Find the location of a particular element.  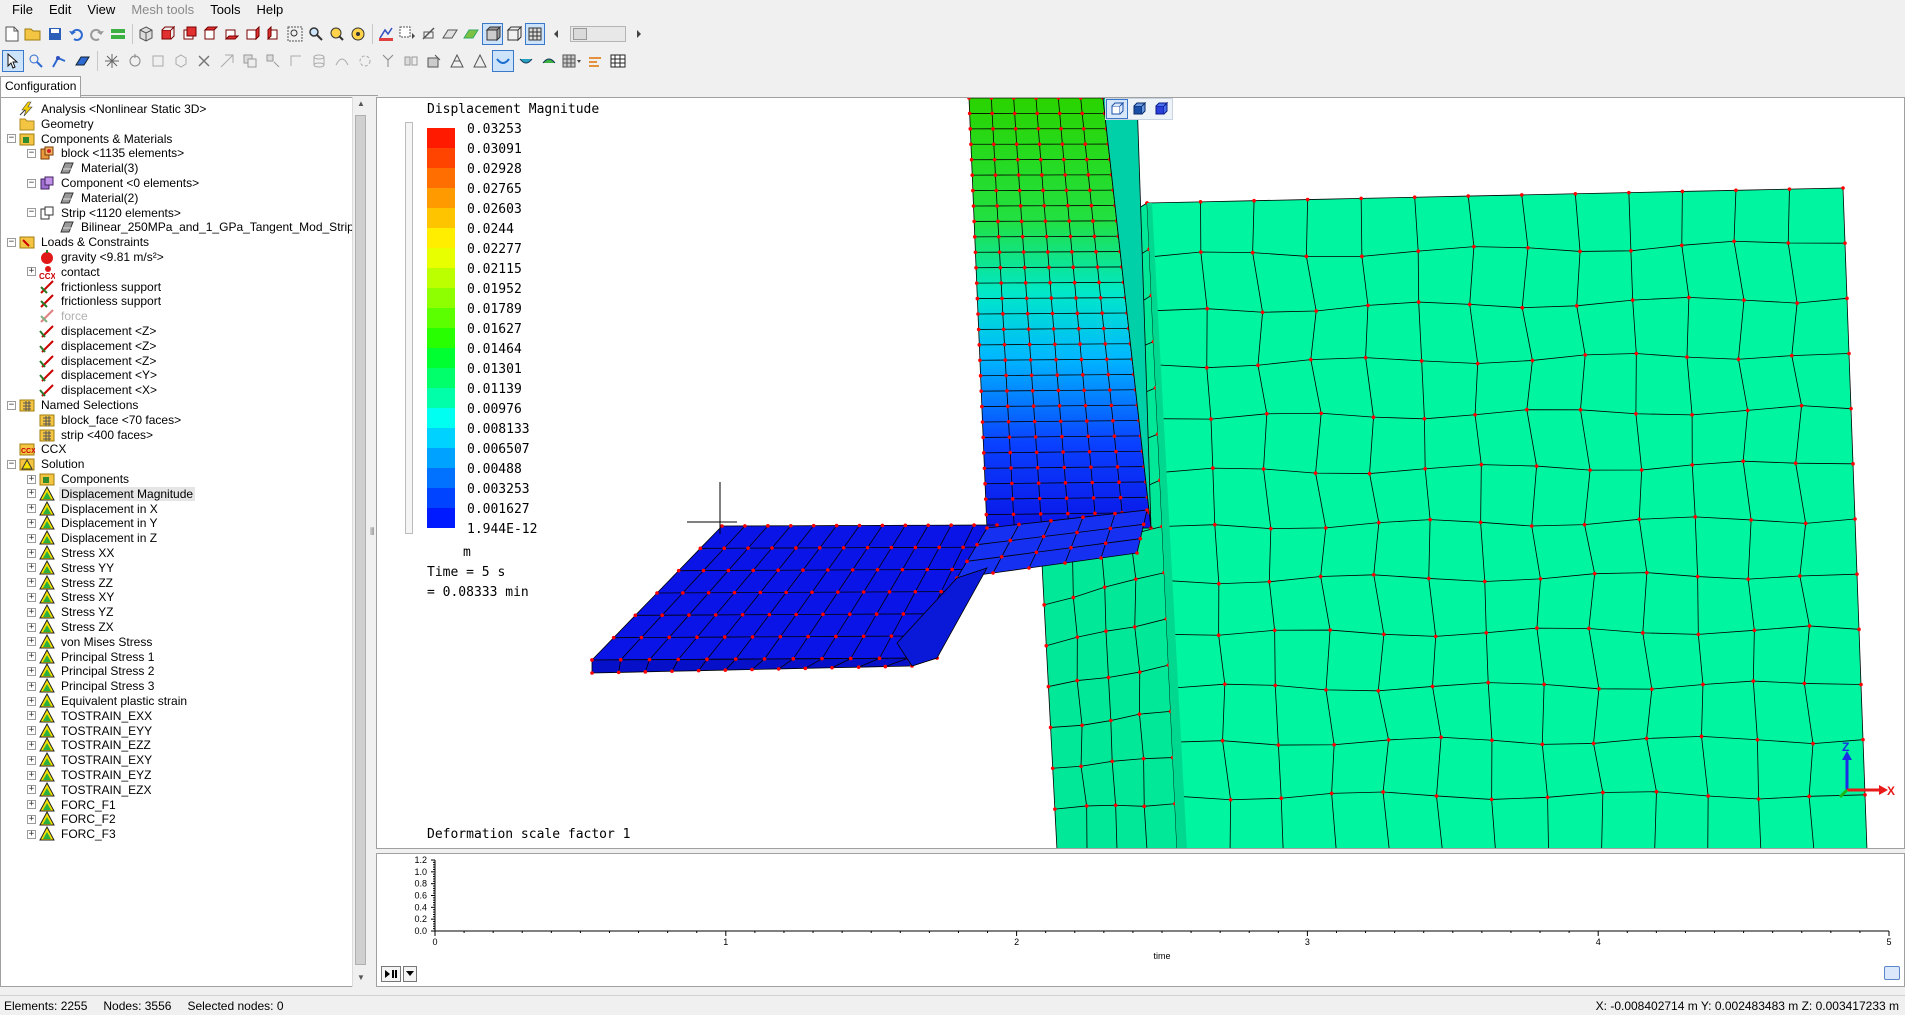

branch-icon is located at coordinates (388, 61).